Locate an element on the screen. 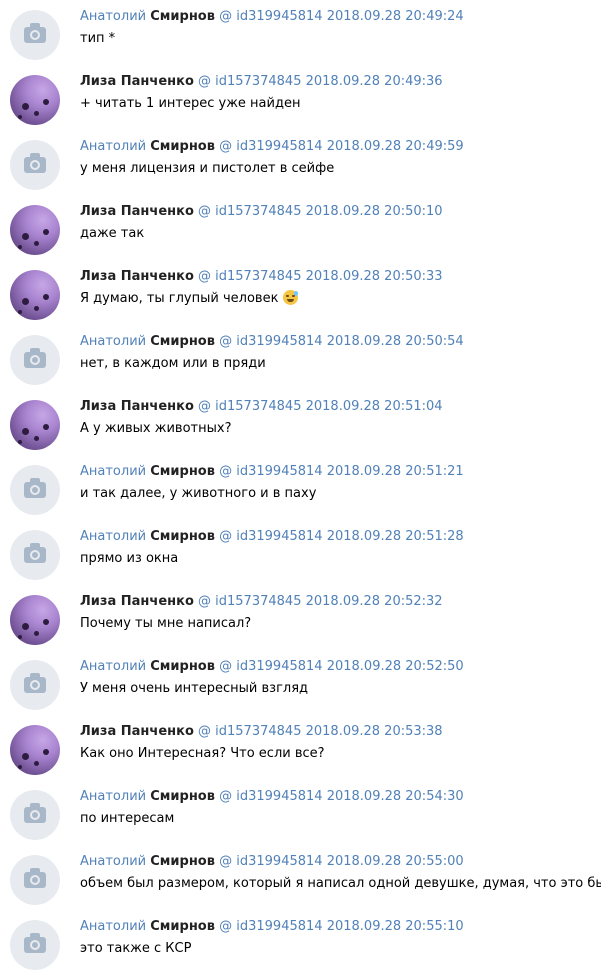 Image resolution: width=601 pixels, height=975 pixels. sweat-smile-emoji is located at coordinates (290, 297).